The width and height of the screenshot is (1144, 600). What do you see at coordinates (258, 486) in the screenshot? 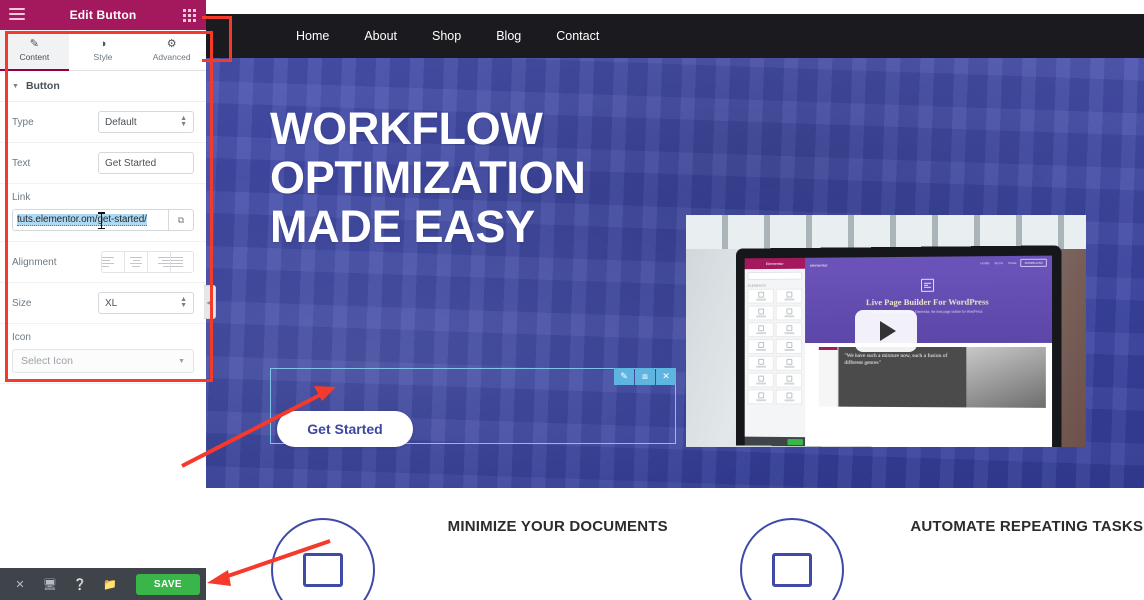
I see `annotation-arrows` at bounding box center [258, 486].